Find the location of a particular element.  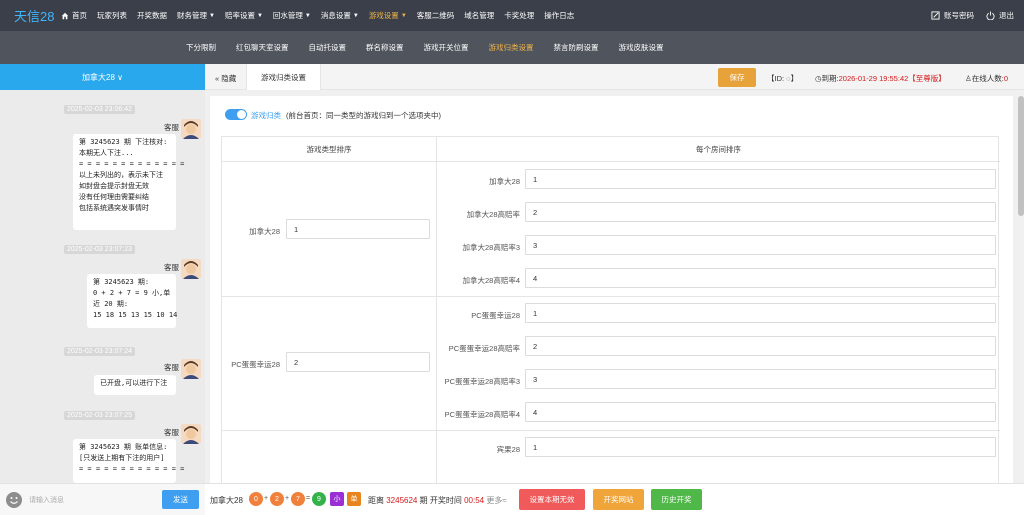

type-label: 加拿大28 is located at coordinates (264, 231).